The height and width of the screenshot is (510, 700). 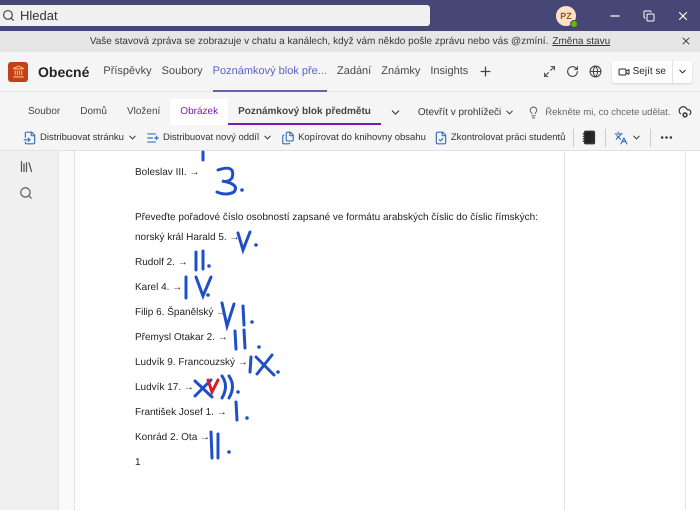 I want to click on change-status-link: Změna stavu, so click(x=581, y=41).